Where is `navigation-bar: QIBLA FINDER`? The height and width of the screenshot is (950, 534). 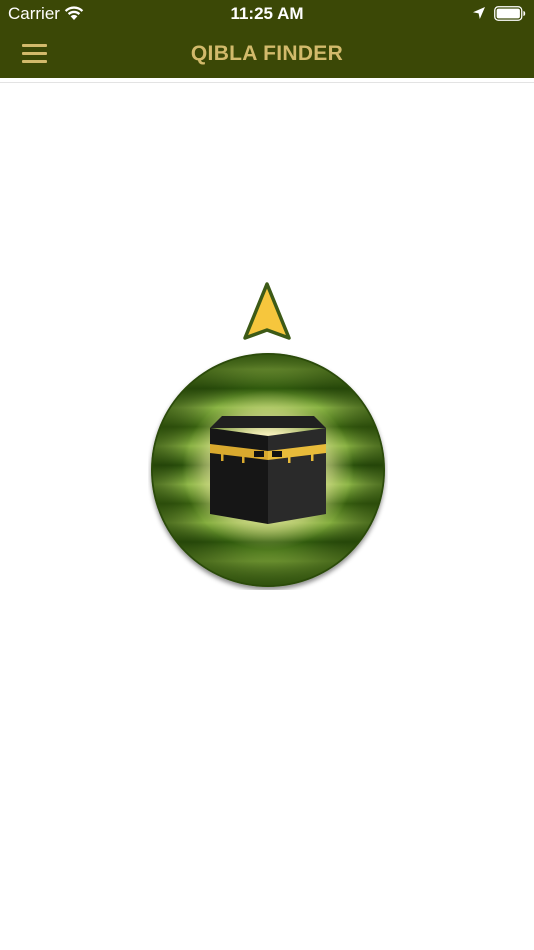 navigation-bar: QIBLA FINDER is located at coordinates (267, 53).